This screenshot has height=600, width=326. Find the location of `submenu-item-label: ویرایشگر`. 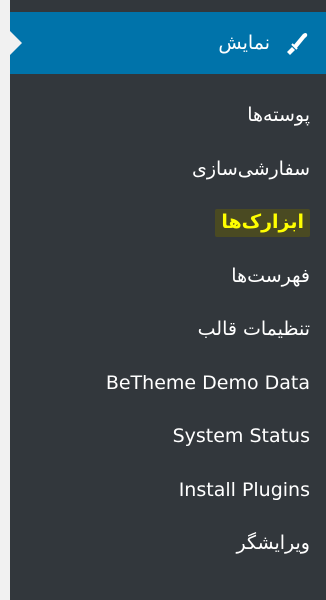

submenu-item-label: ویرایشگر is located at coordinates (273, 543).